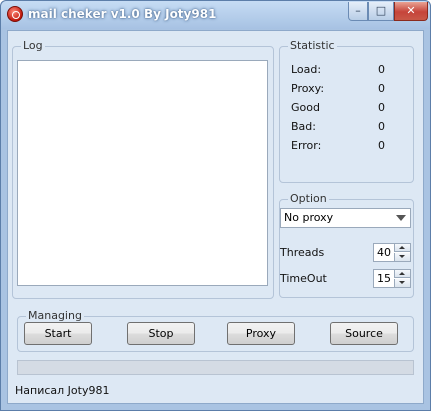  Describe the element at coordinates (308, 199) in the screenshot. I see `option-group-label: Option` at that location.